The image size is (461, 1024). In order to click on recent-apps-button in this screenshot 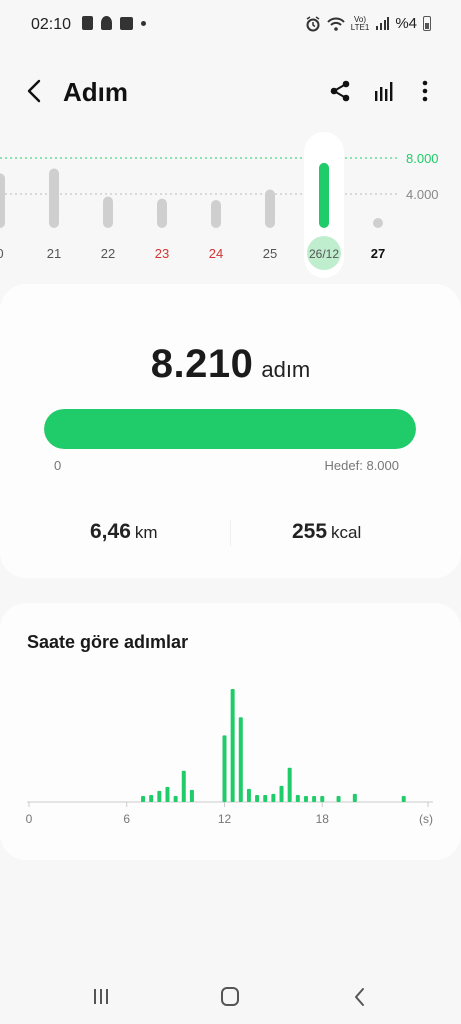, I will do `click(101, 997)`.